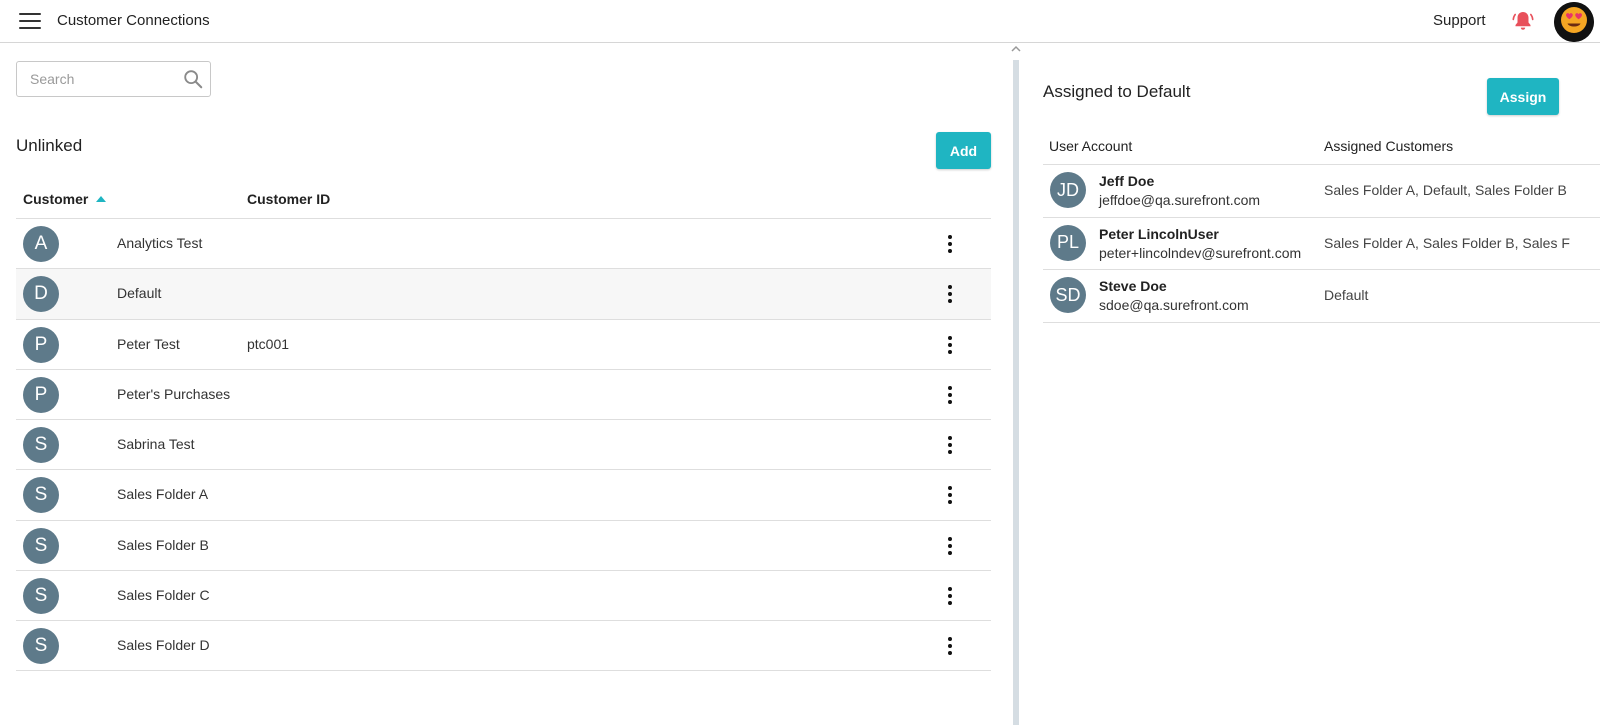 Image resolution: width=1600 pixels, height=725 pixels. What do you see at coordinates (503, 244) in the screenshot?
I see `table-row: A Analytics Test` at bounding box center [503, 244].